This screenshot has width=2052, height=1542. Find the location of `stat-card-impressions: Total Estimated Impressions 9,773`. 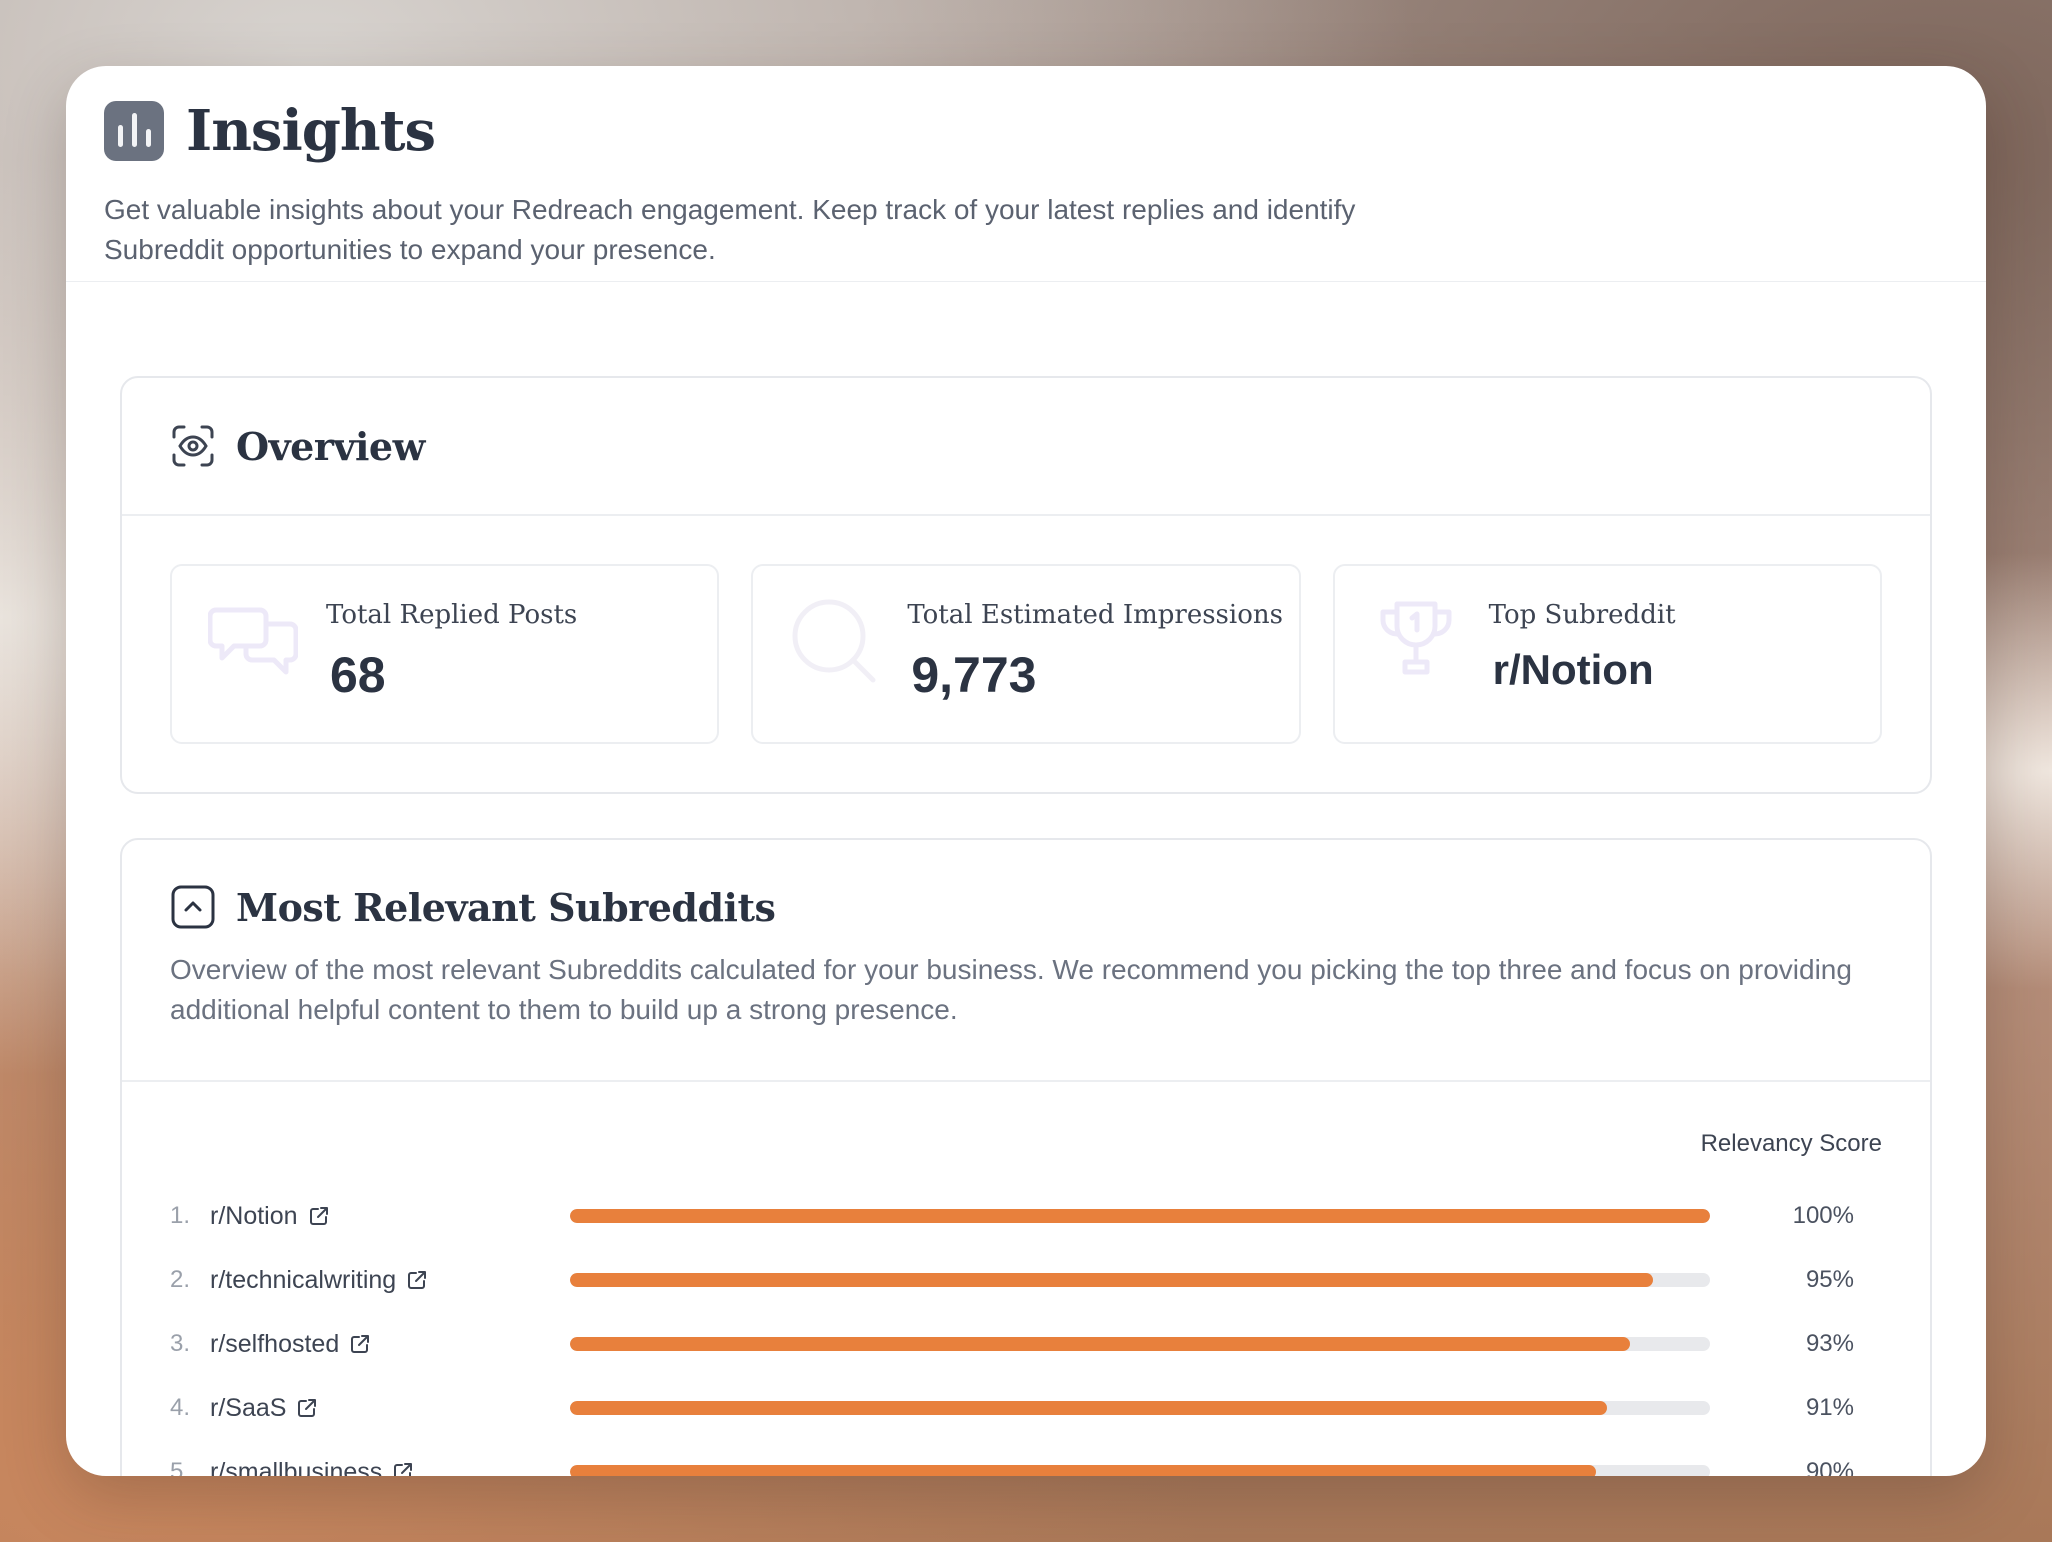

stat-card-impressions: Total Estimated Impressions 9,773 is located at coordinates (1026, 654).